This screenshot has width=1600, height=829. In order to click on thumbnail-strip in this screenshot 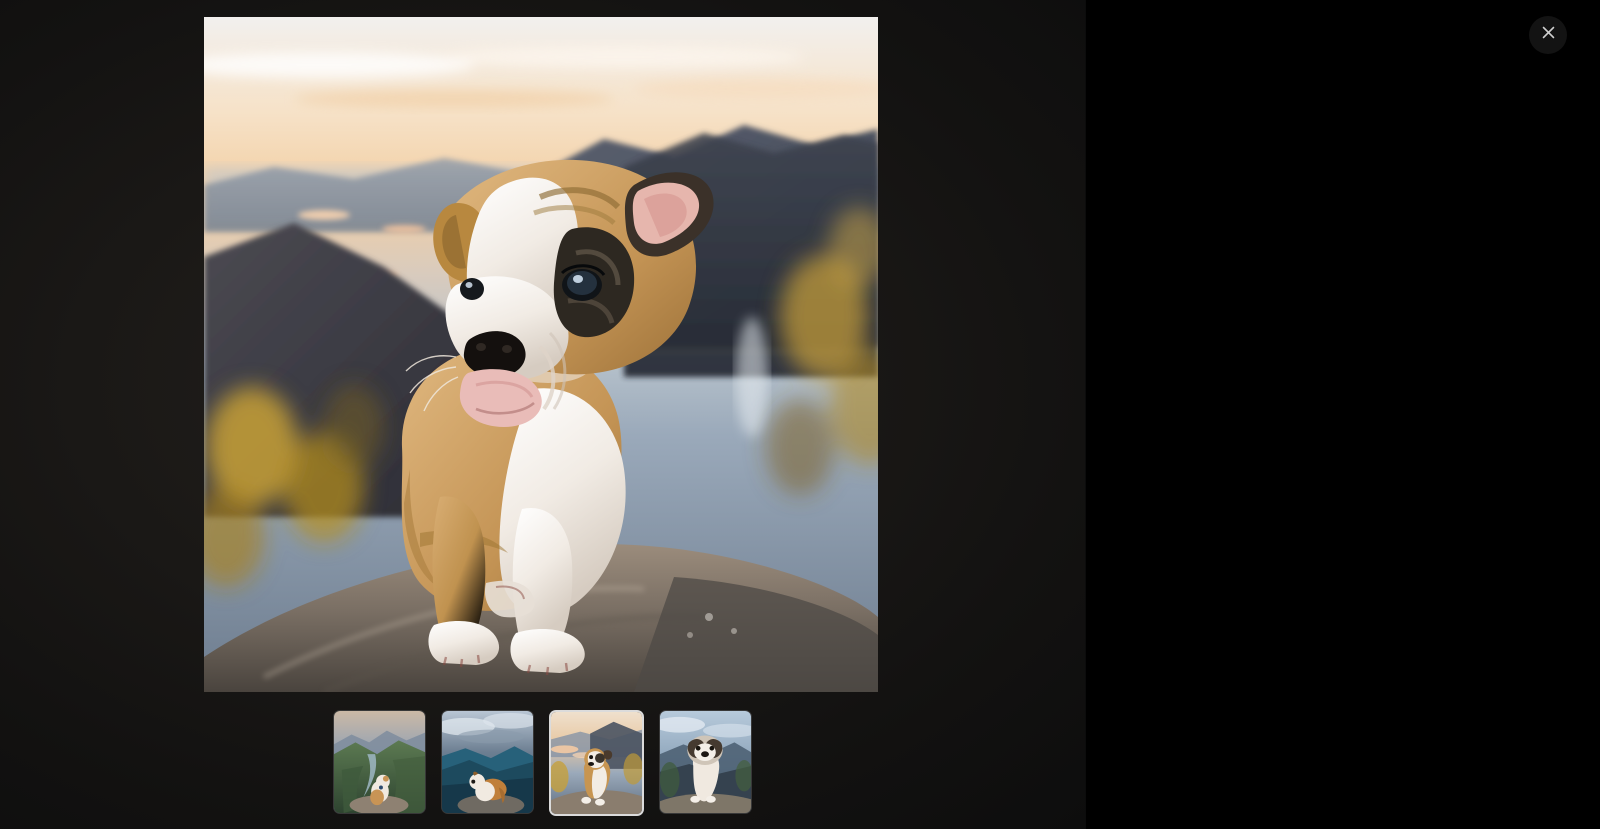, I will do `click(542, 763)`.